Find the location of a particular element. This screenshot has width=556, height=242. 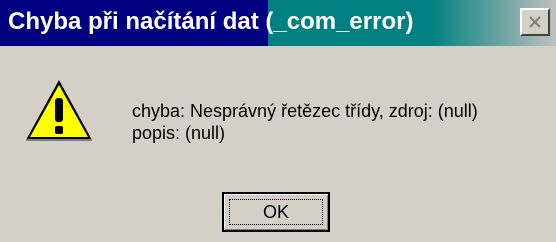

close-icon is located at coordinates (535, 22).